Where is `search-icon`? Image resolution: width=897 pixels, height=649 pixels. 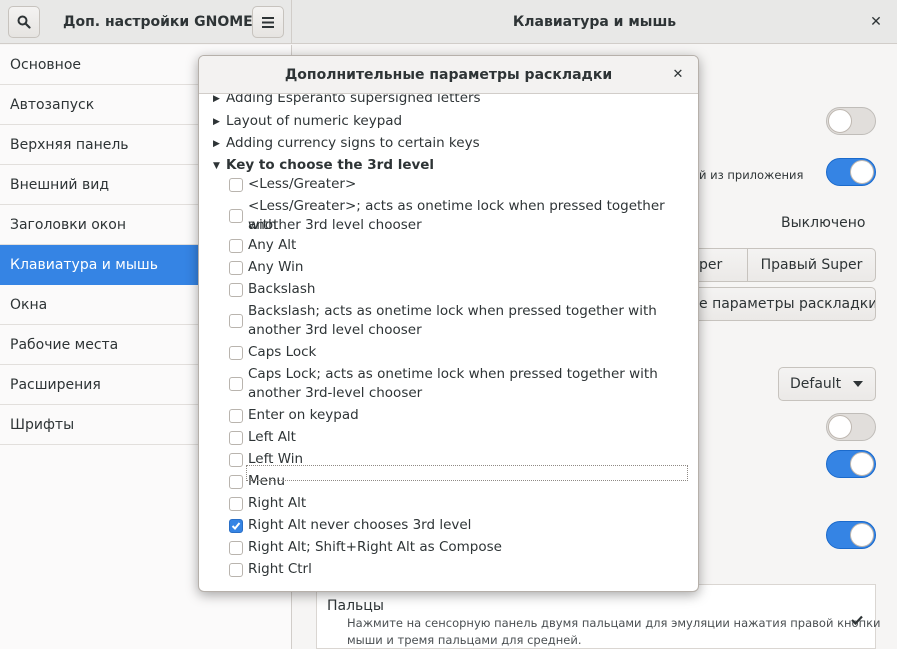 search-icon is located at coordinates (24, 22).